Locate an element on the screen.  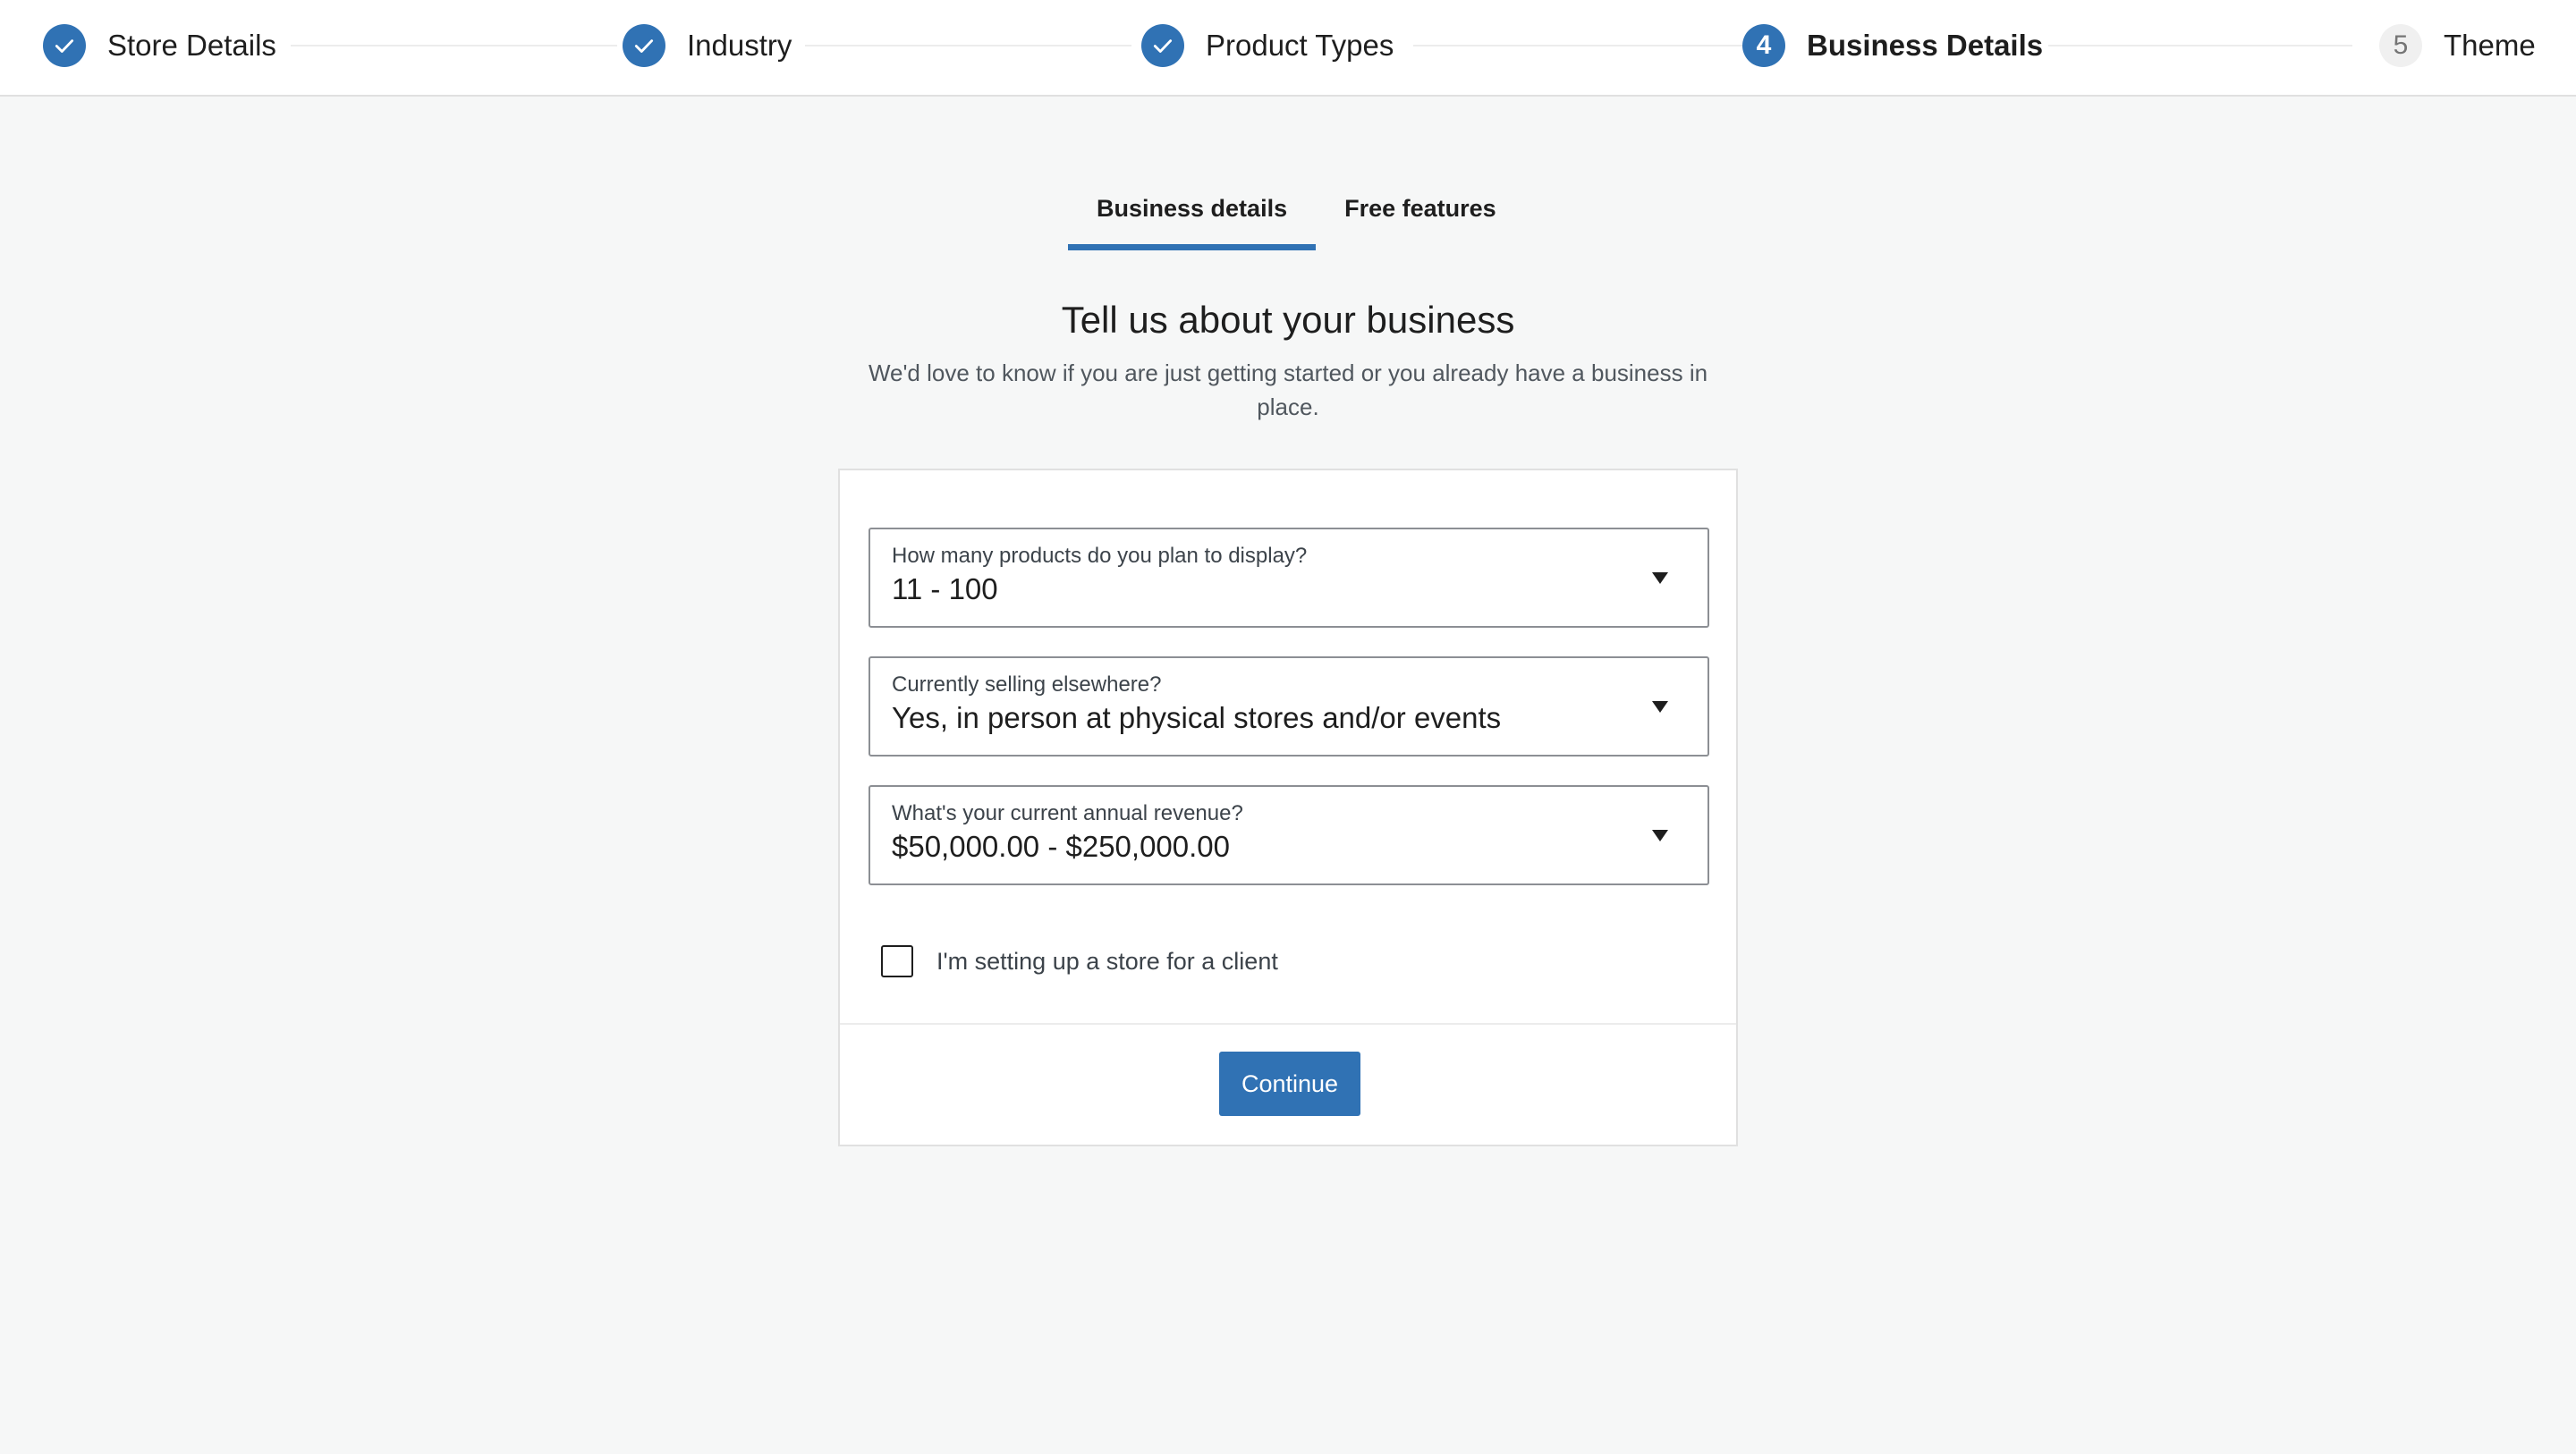
step-label: Theme is located at coordinates (2490, 46).